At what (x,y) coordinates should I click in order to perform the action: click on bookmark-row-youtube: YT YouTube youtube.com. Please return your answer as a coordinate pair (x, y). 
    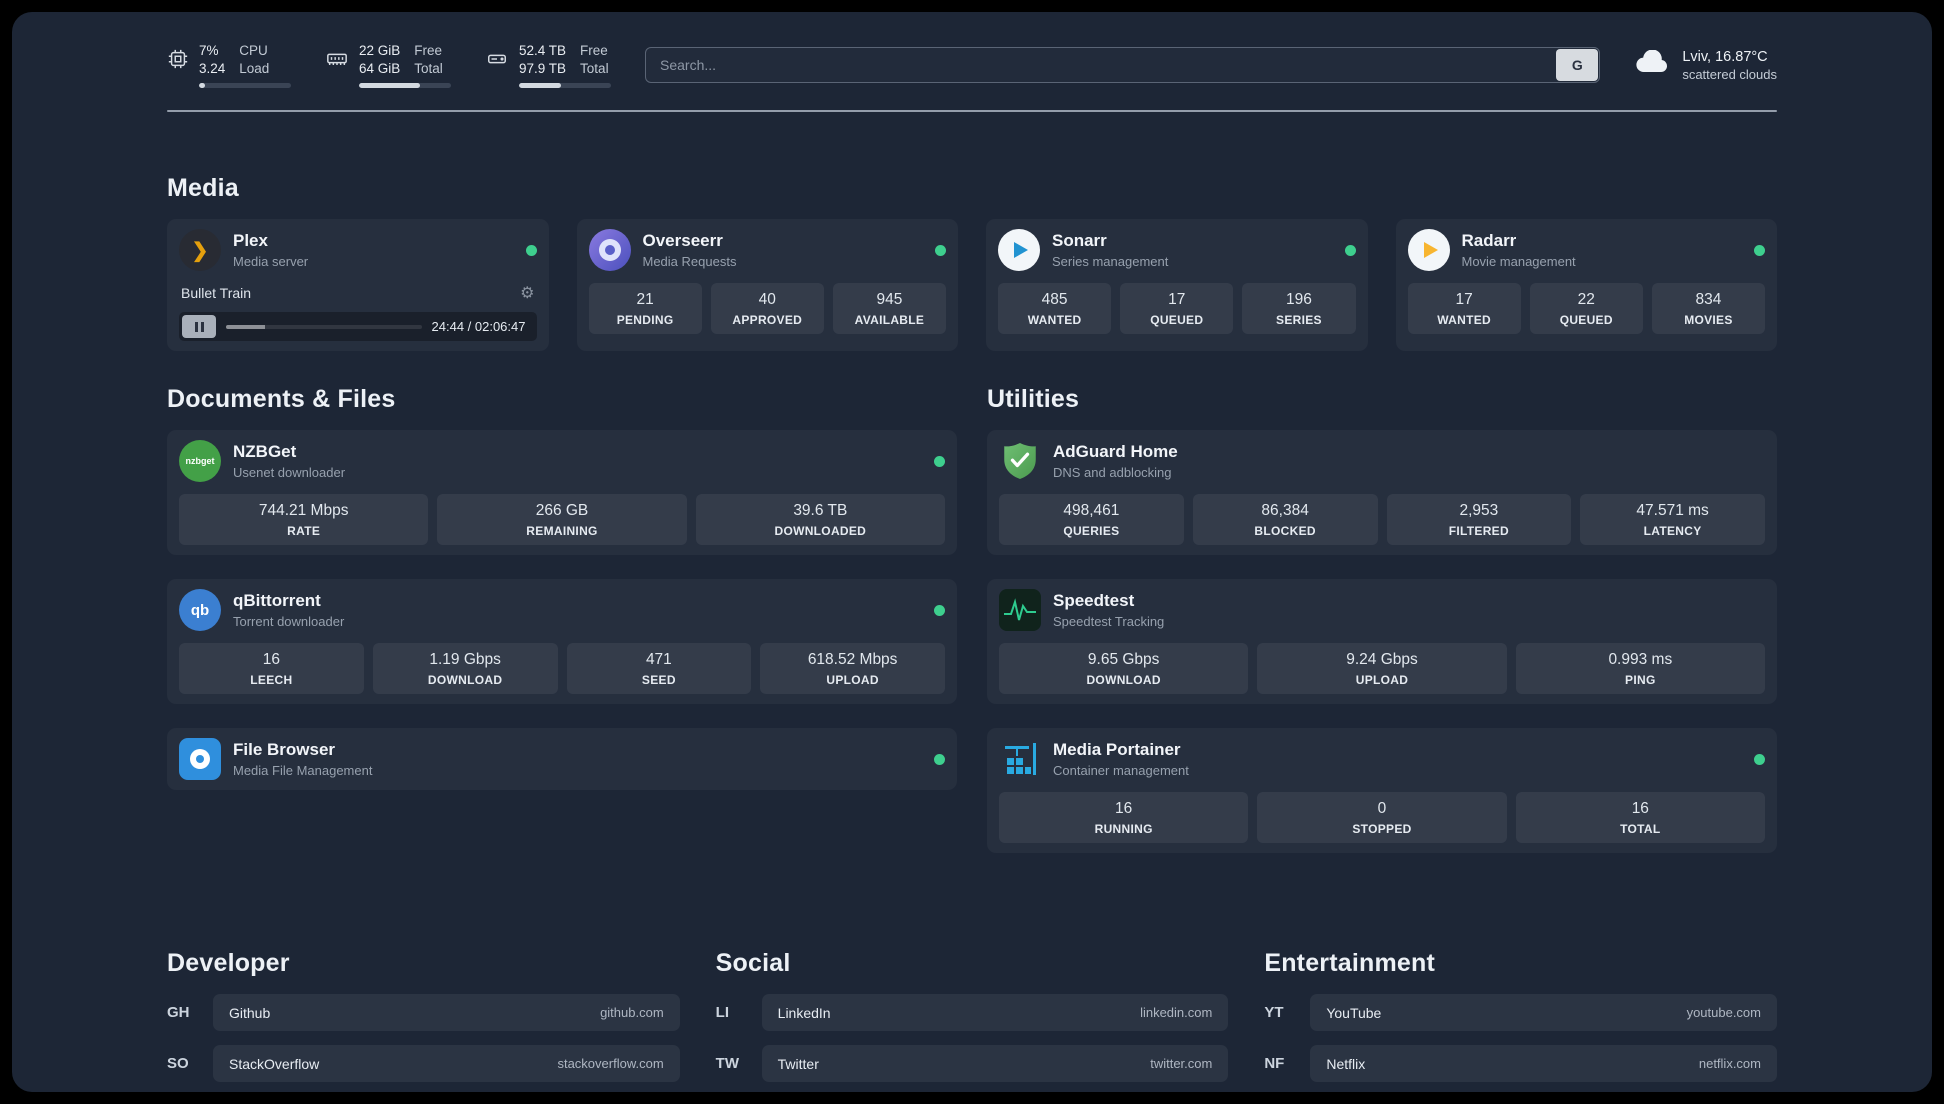
    Looking at the image, I should click on (1520, 1013).